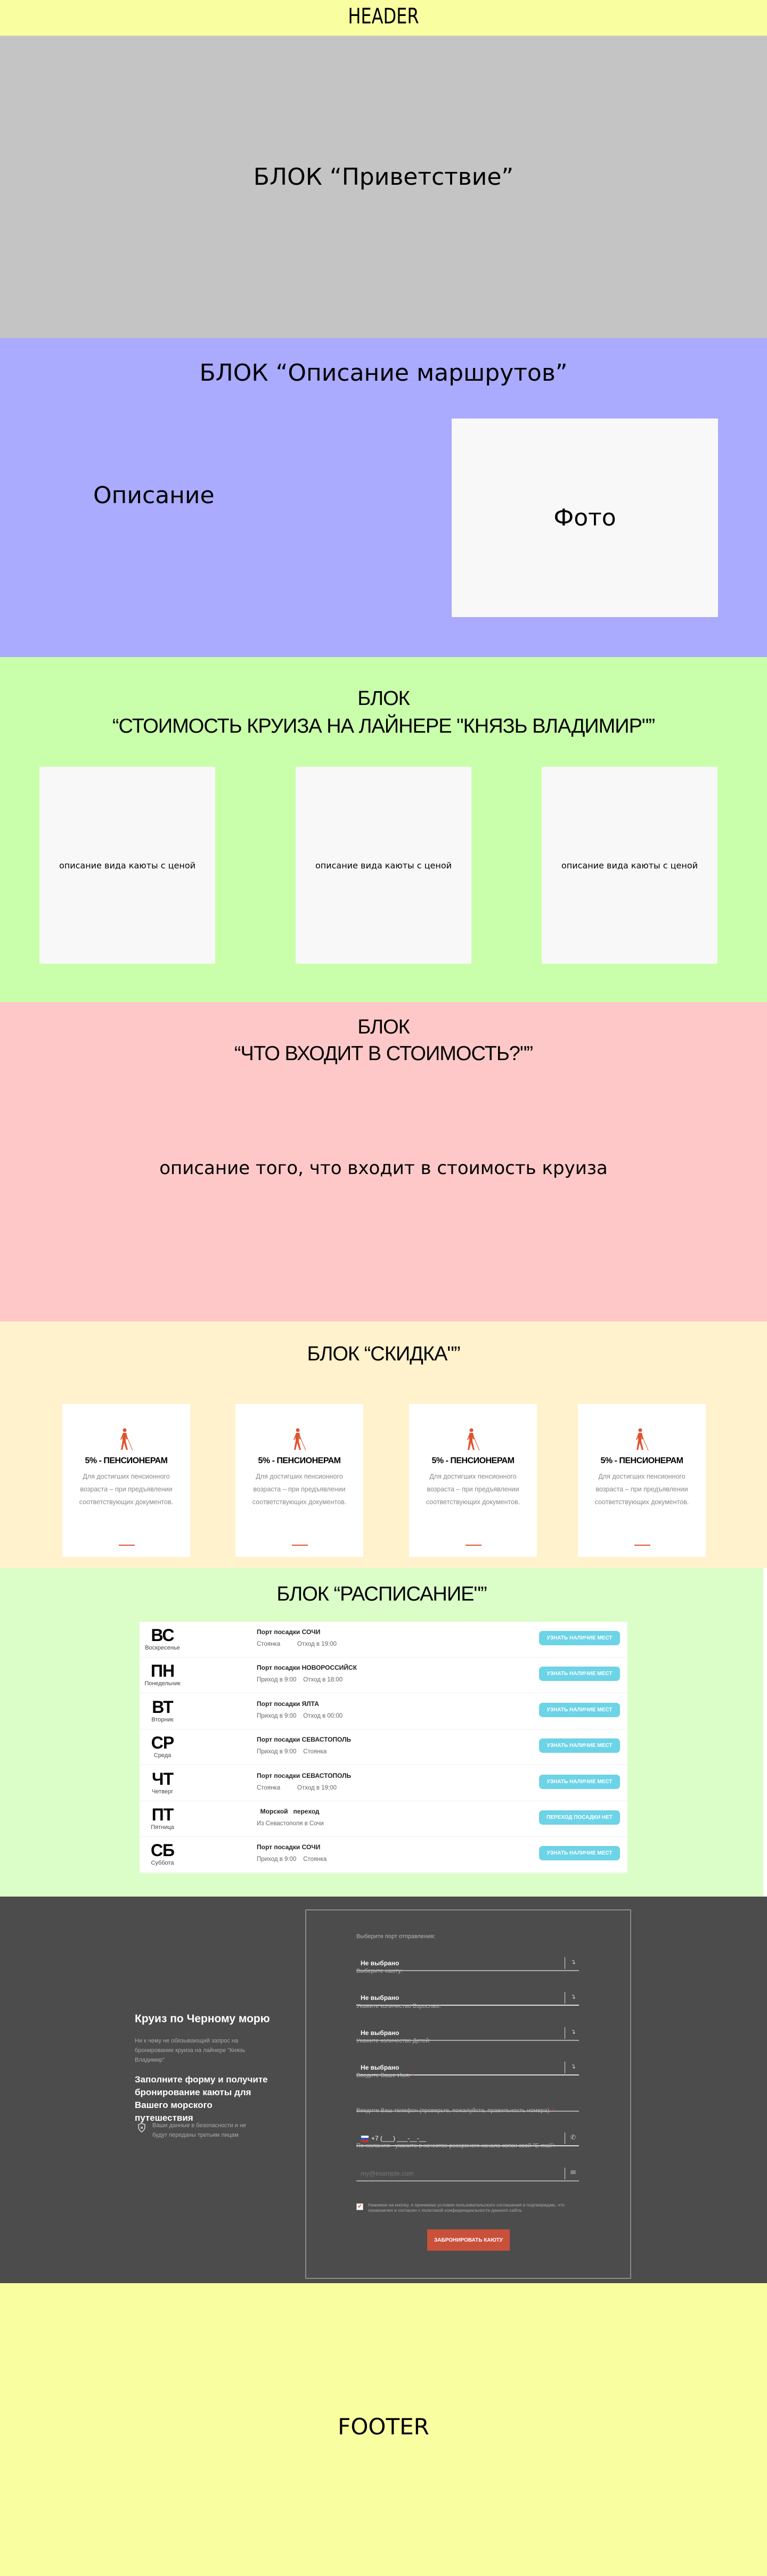  I want to click on includes-title-line1: БЛОК, so click(383, 1027).